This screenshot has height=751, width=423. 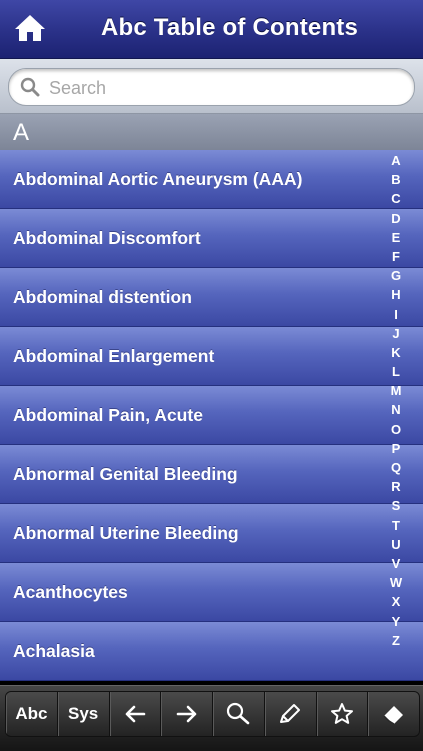 I want to click on index-letter: X, so click(x=396, y=601).